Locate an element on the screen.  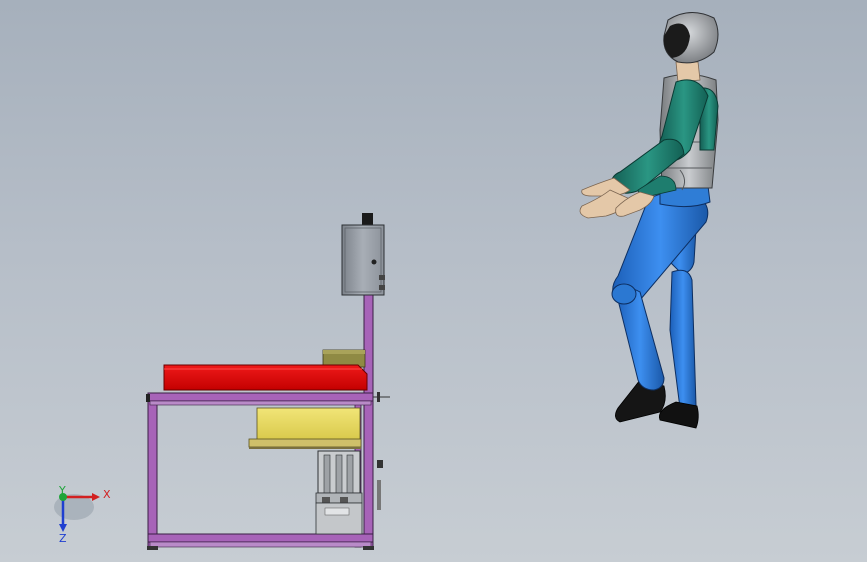
triad-y-label: Y is located at coordinates (62, 490).